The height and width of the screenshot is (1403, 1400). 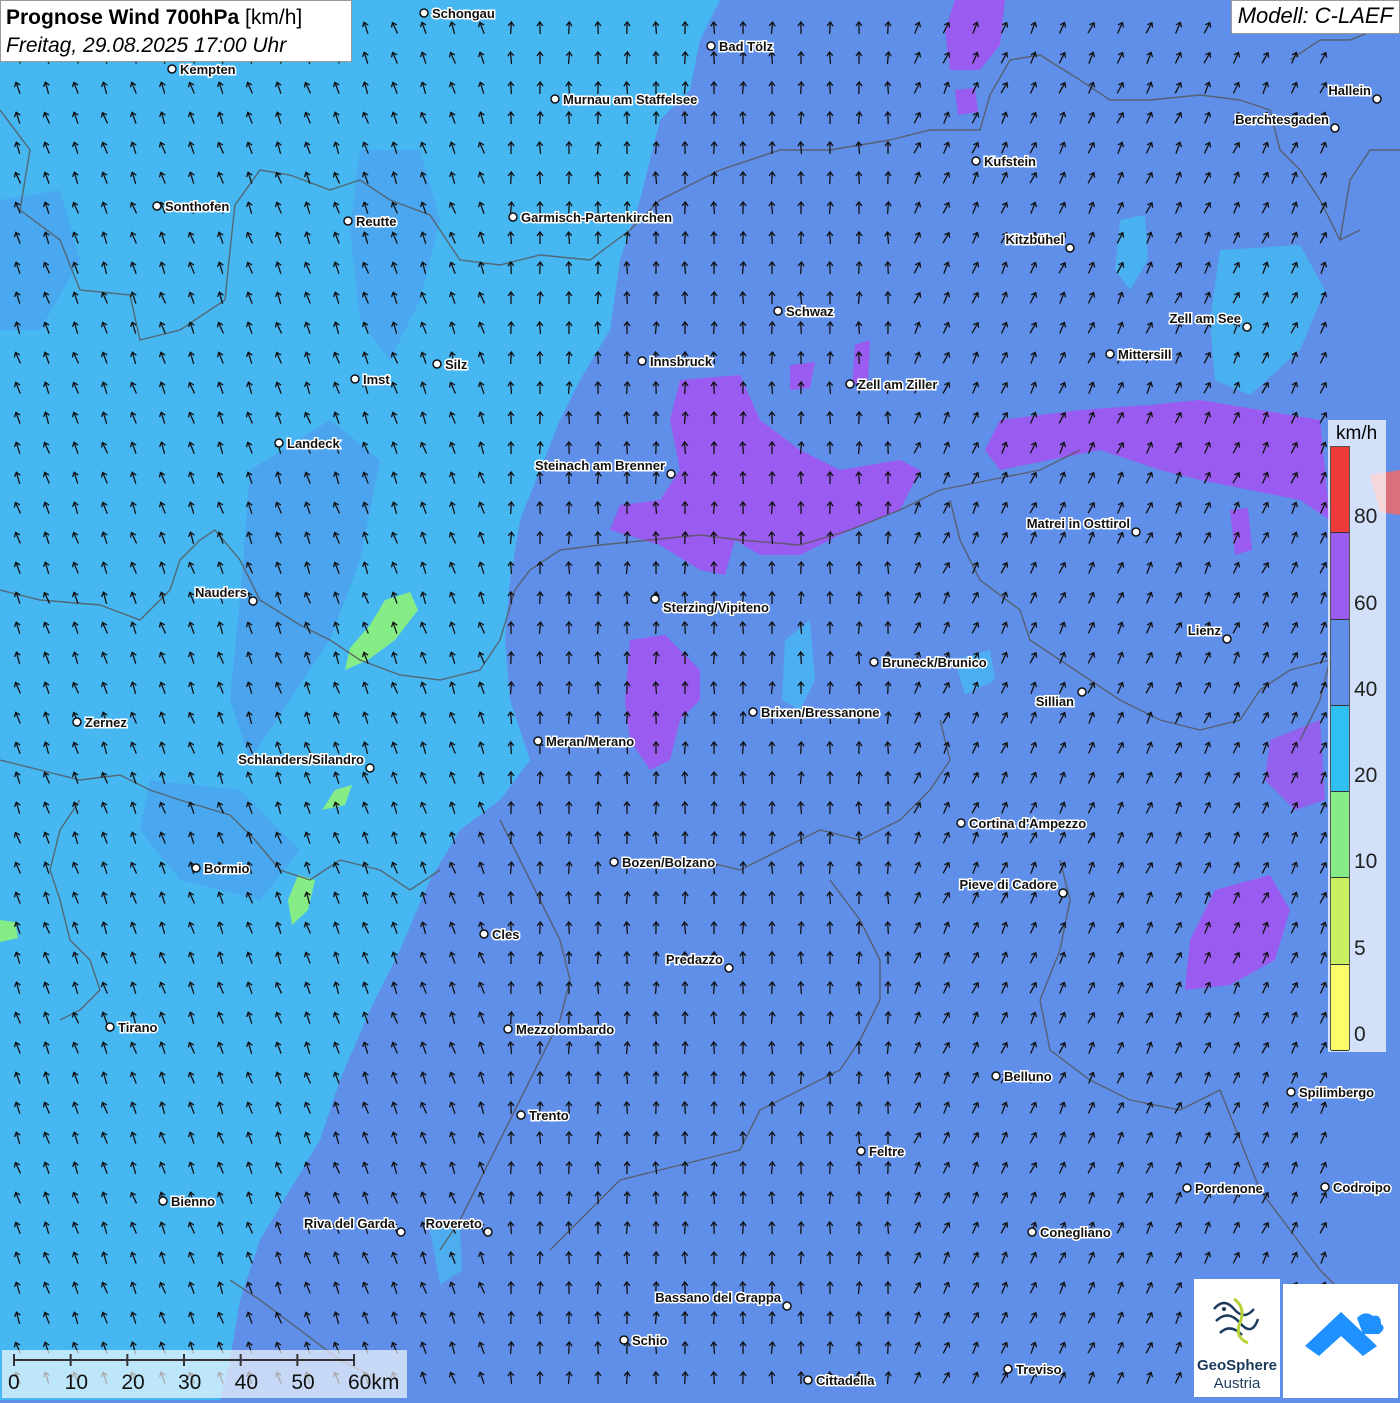 What do you see at coordinates (892, 385) in the screenshot?
I see `city-marker: Zell am Ziller` at bounding box center [892, 385].